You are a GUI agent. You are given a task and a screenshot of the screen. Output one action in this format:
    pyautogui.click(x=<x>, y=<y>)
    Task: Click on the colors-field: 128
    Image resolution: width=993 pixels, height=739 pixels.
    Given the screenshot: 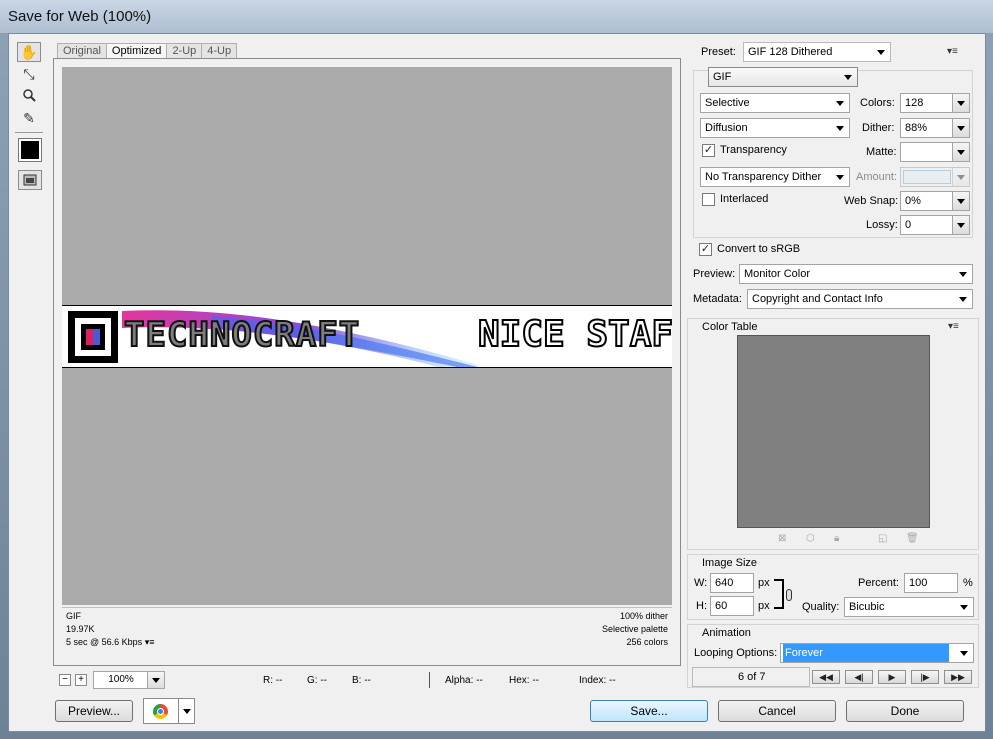 What is the action you would take?
    pyautogui.click(x=935, y=103)
    